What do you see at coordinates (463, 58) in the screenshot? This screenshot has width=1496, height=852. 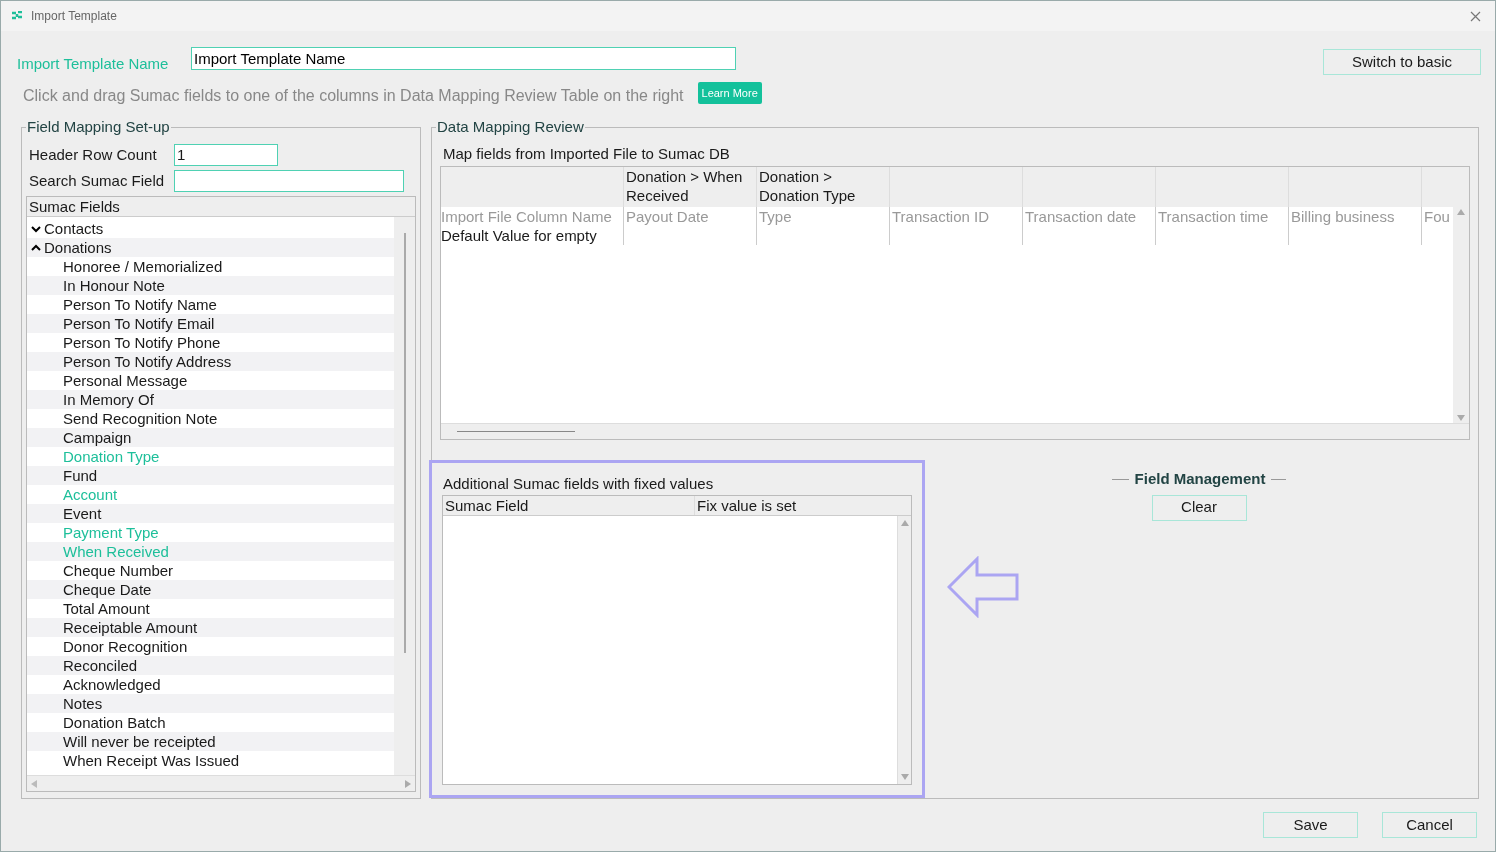 I see `template-name-field: Import Template Name` at bounding box center [463, 58].